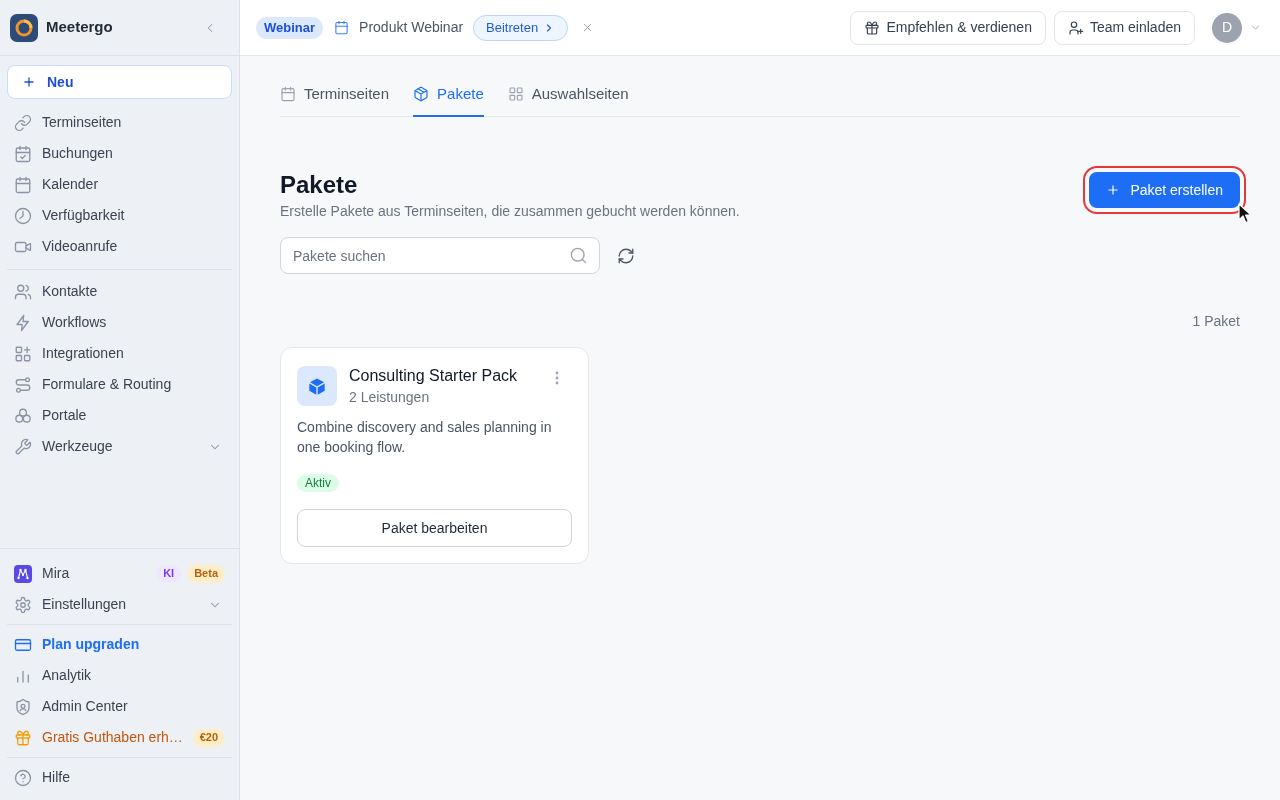 The width and height of the screenshot is (1280, 800). What do you see at coordinates (948, 27) in the screenshot?
I see `header-button: Empfehlen & verdienen` at bounding box center [948, 27].